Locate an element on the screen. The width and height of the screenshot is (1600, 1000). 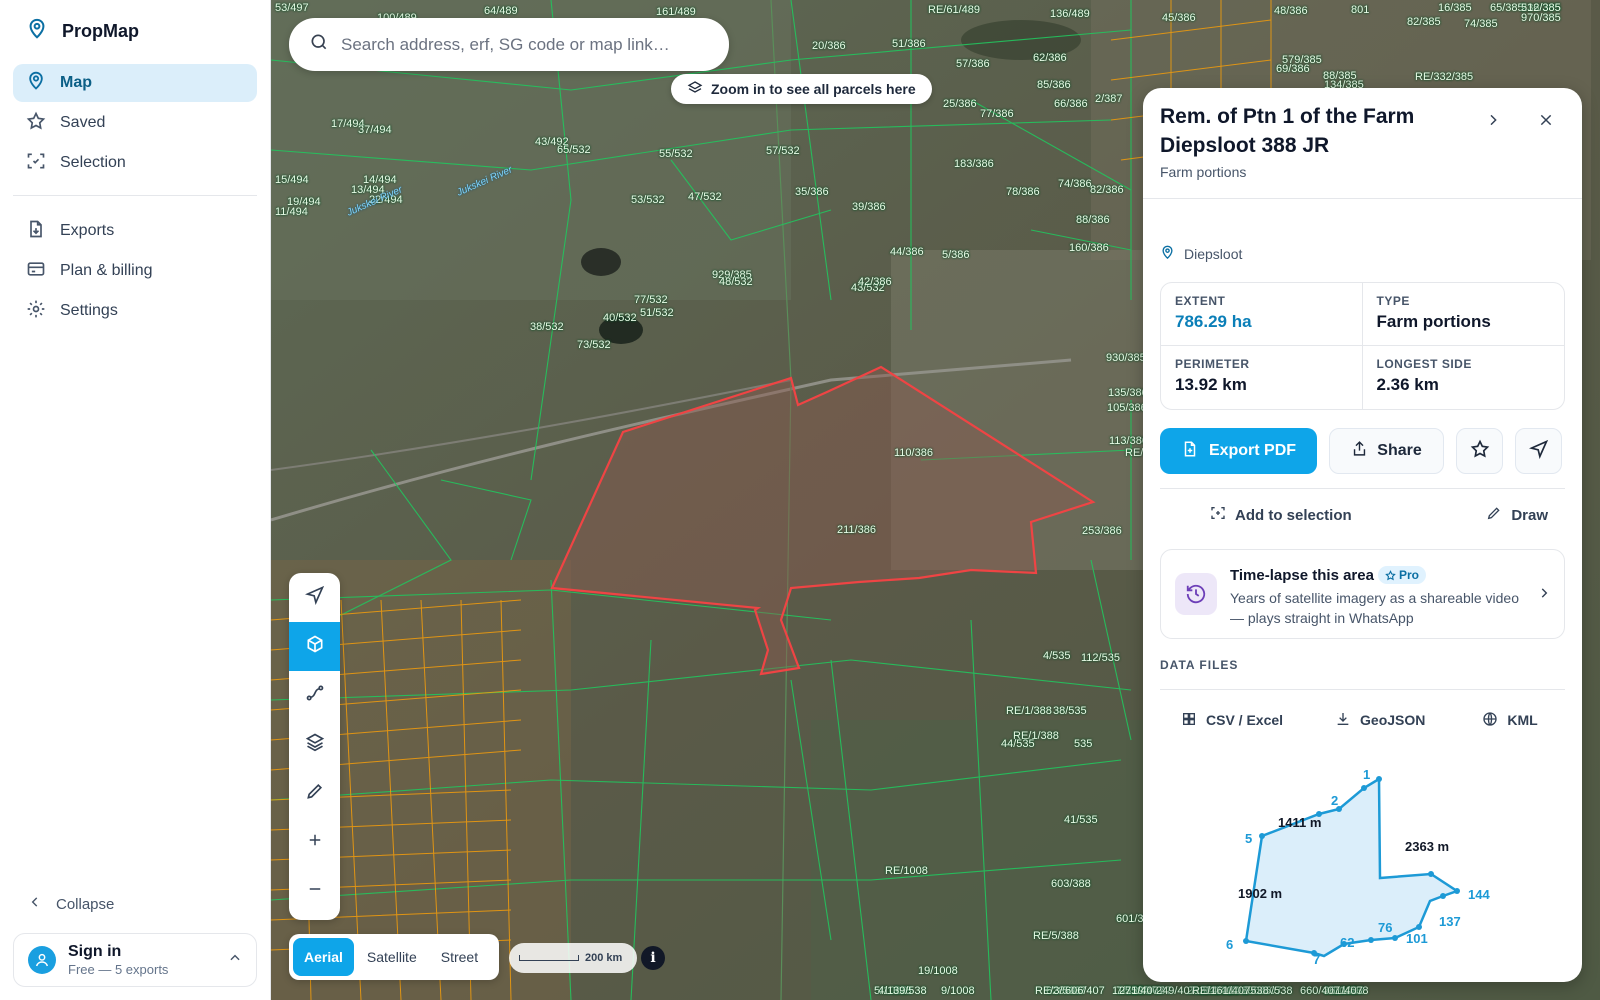
draw-button is located at coordinates (314, 793).